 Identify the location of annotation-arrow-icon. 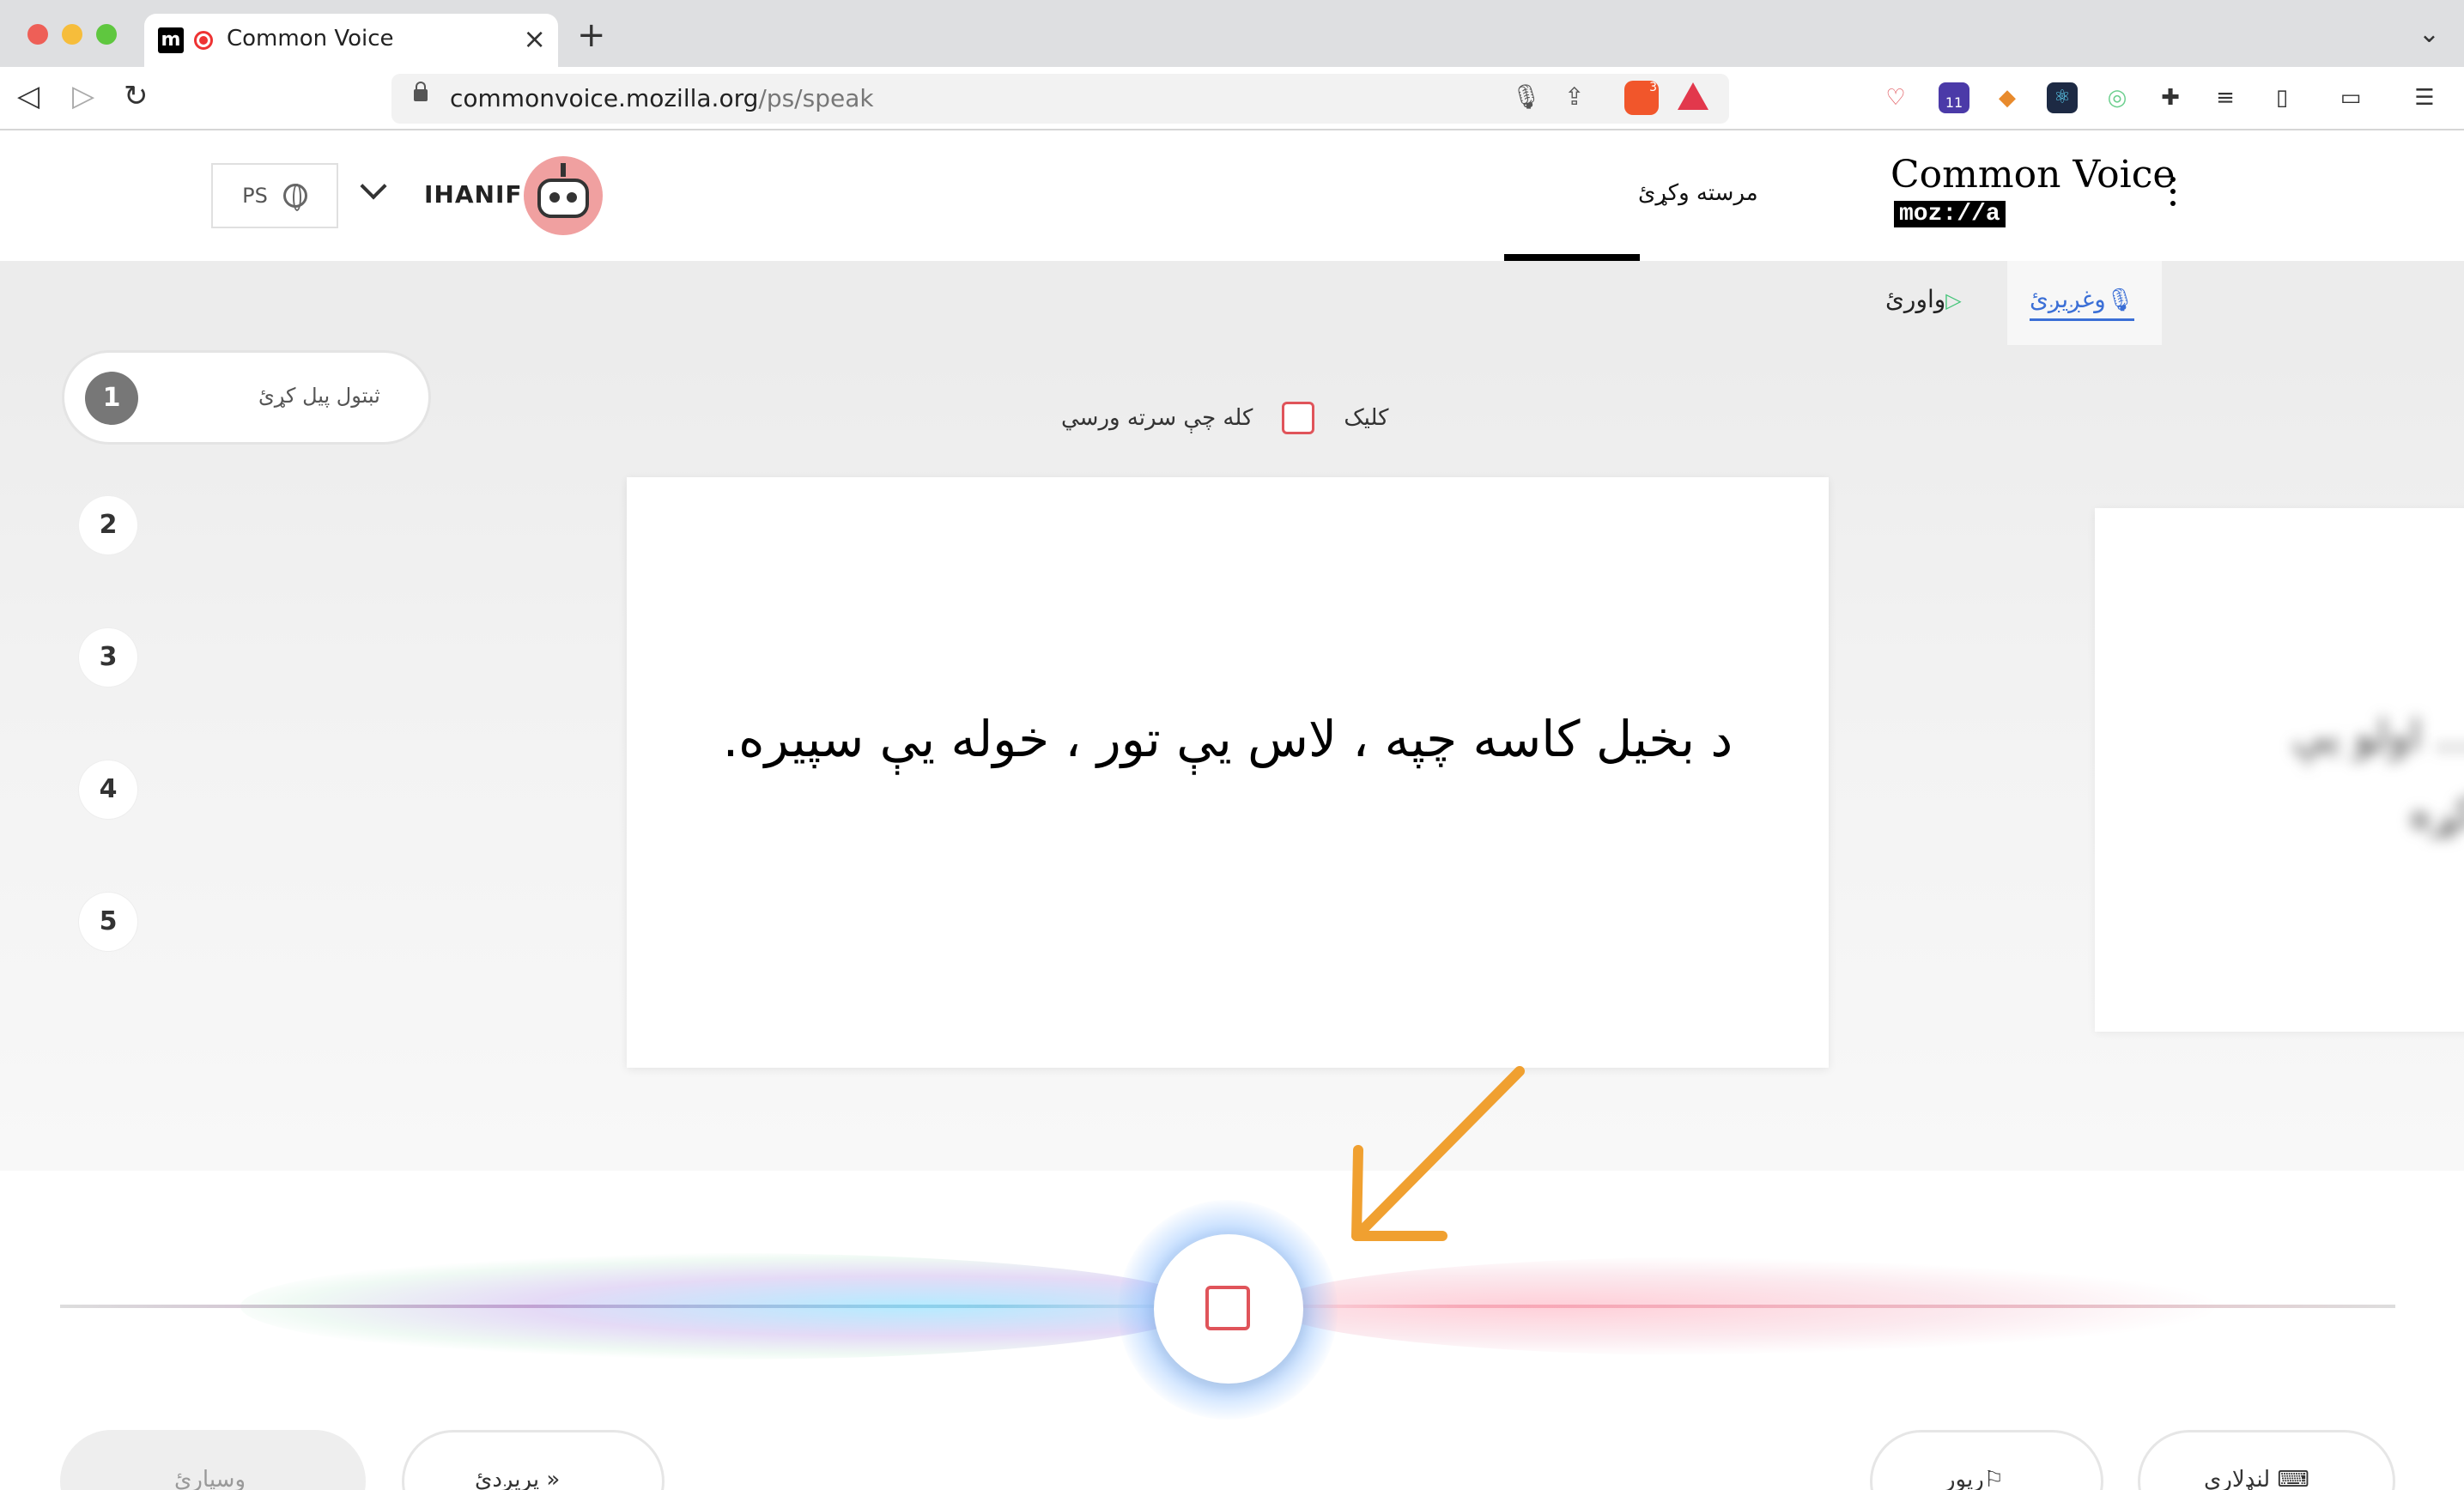
(1438, 1153).